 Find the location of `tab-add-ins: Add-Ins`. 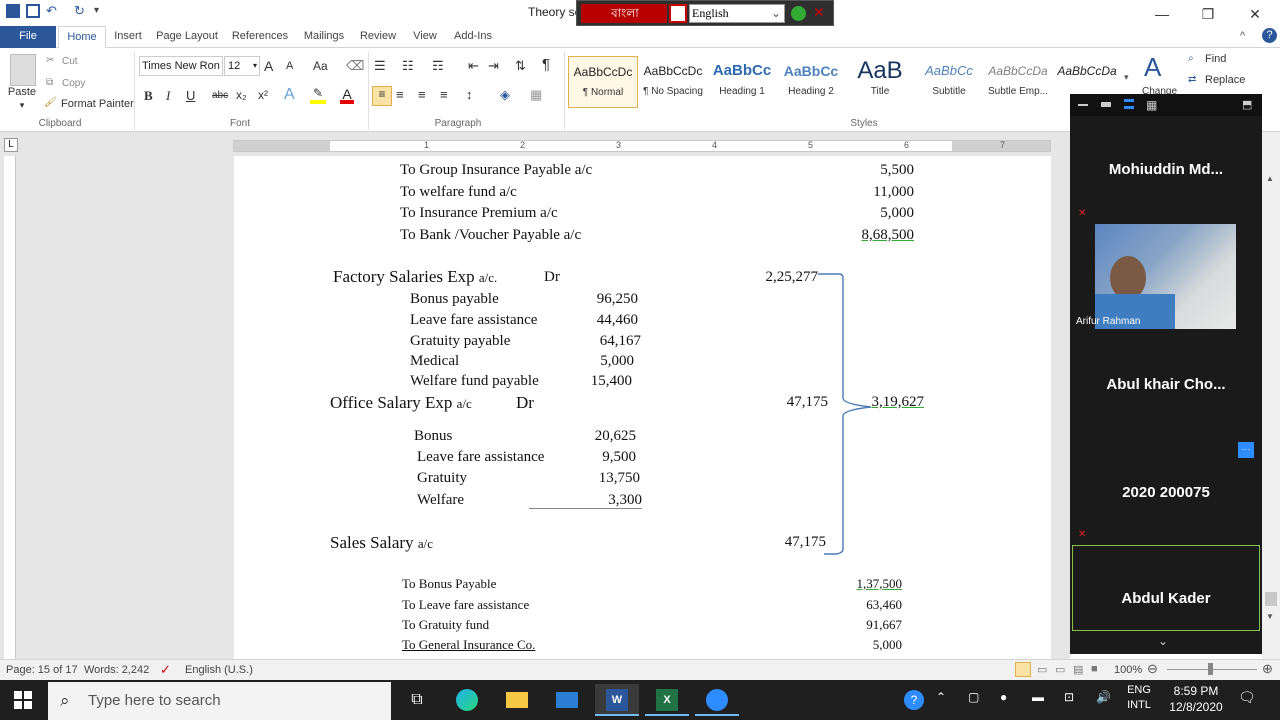

tab-add-ins: Add-Ins is located at coordinates (473, 37).